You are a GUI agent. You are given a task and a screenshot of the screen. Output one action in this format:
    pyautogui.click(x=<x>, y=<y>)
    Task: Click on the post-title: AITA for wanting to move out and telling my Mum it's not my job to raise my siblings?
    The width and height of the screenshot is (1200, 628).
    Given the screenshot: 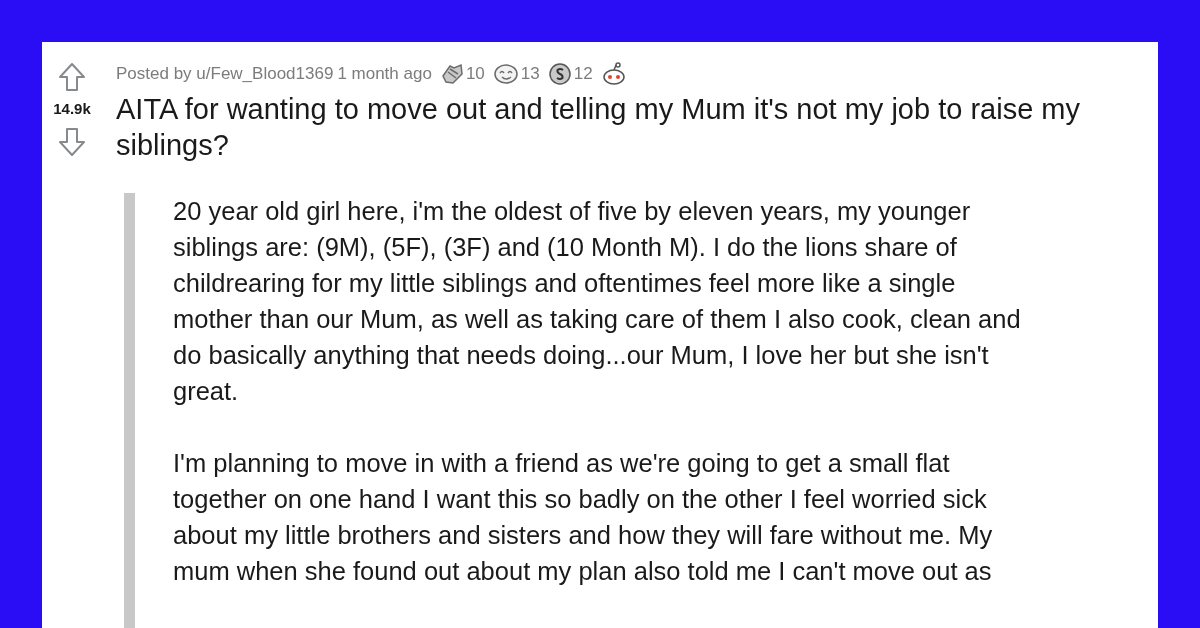 What is the action you would take?
    pyautogui.click(x=598, y=127)
    